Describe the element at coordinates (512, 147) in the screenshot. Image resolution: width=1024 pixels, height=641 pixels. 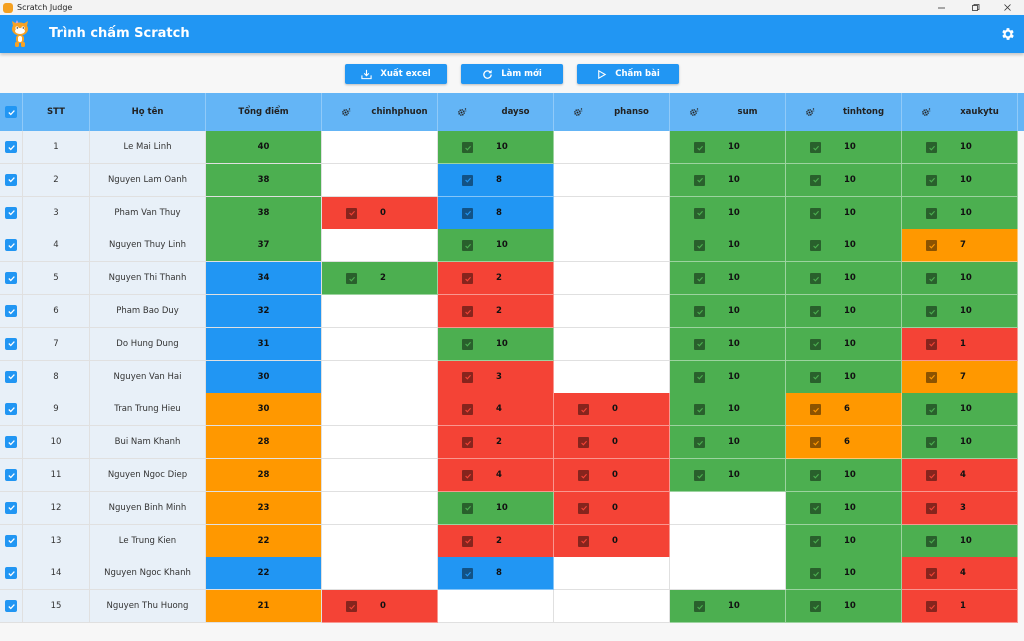
I see `table-row: 1 Le Mai Linh 40 10 10 10 10` at that location.